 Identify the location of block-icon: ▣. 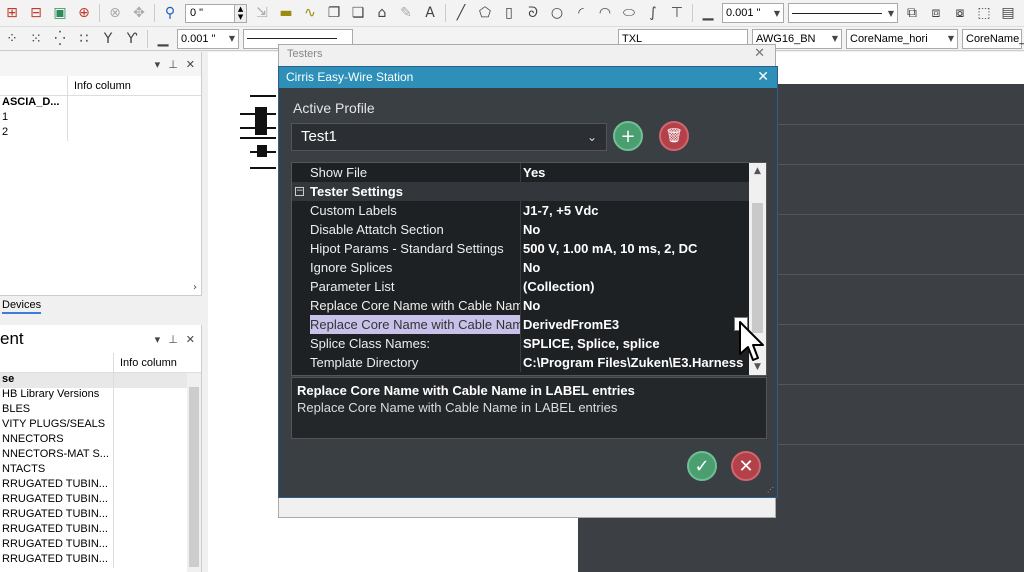
(60, 13).